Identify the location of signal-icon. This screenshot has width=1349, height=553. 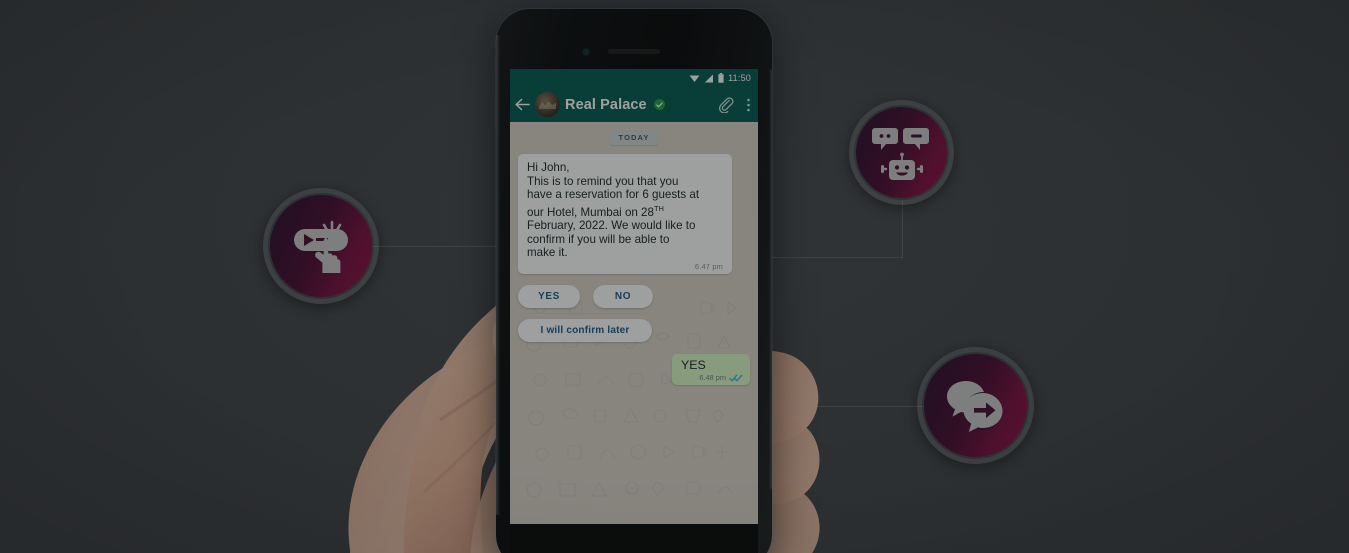
(709, 78).